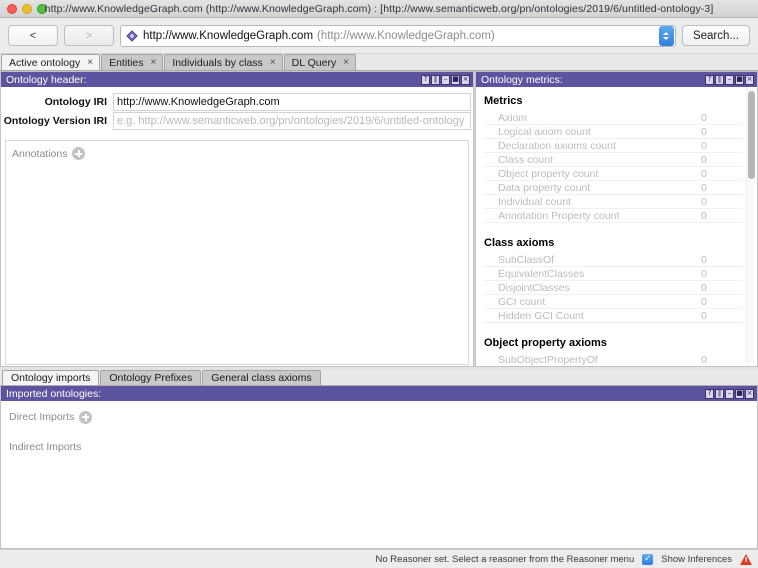 Image resolution: width=758 pixels, height=568 pixels. What do you see at coordinates (522, 79) in the screenshot?
I see `panel-title-label: Ontology metrics:` at bounding box center [522, 79].